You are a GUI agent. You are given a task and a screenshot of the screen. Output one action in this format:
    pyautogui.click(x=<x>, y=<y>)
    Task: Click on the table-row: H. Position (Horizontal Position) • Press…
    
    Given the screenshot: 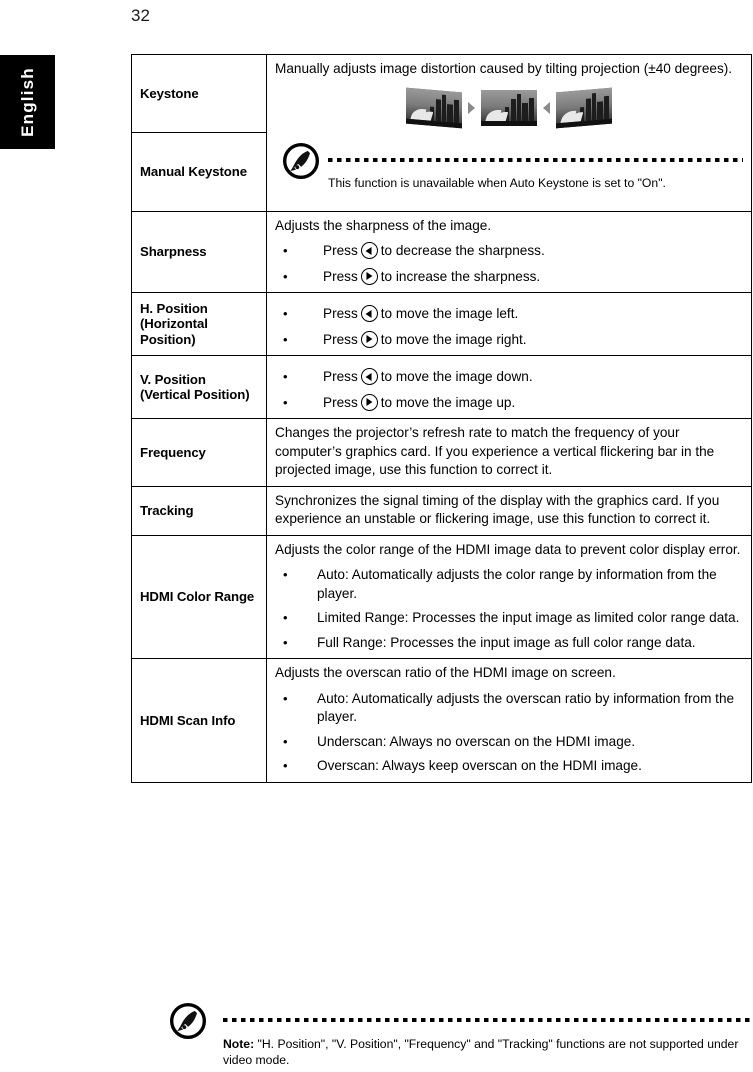 What is the action you would take?
    pyautogui.click(x=441, y=324)
    